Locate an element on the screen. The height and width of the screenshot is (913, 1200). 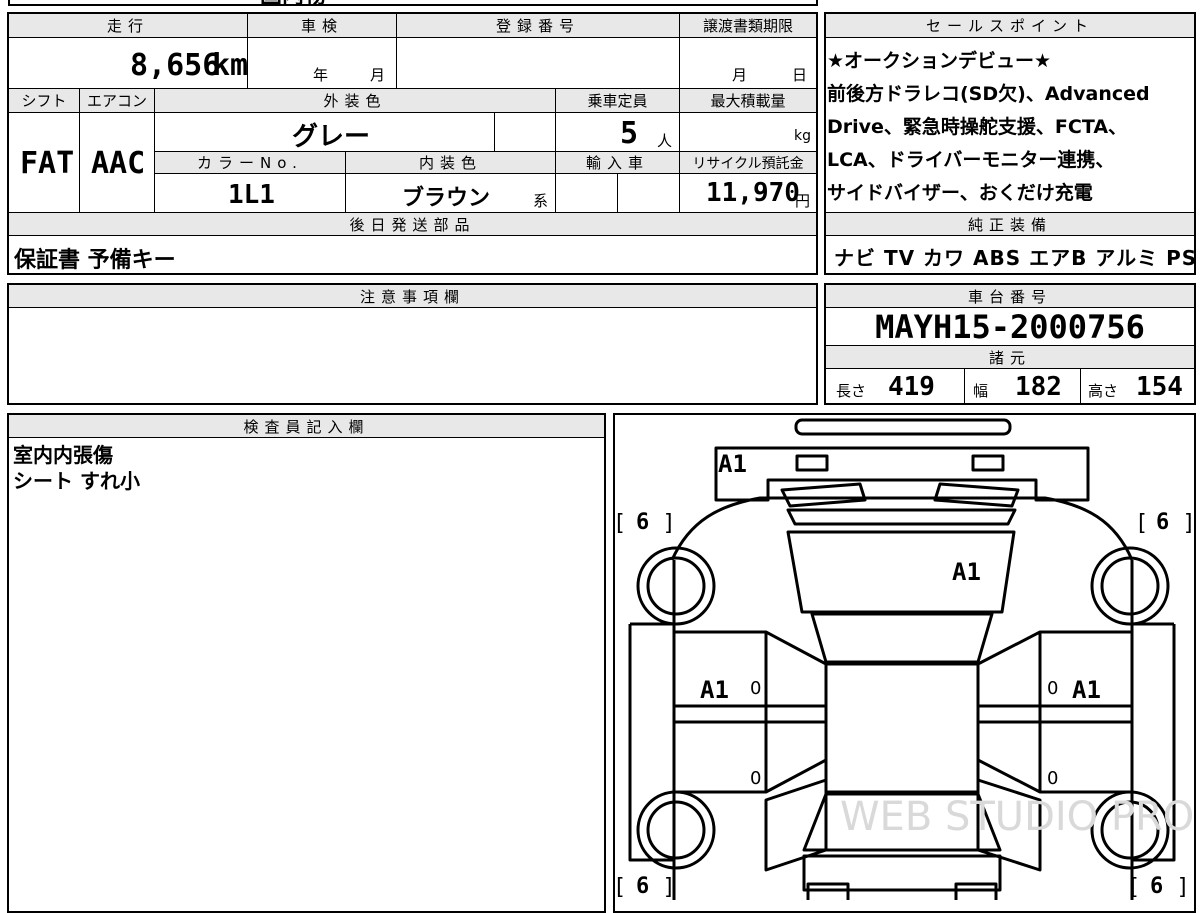
header-notes: 注意事項欄 is located at coordinates (412, 296).